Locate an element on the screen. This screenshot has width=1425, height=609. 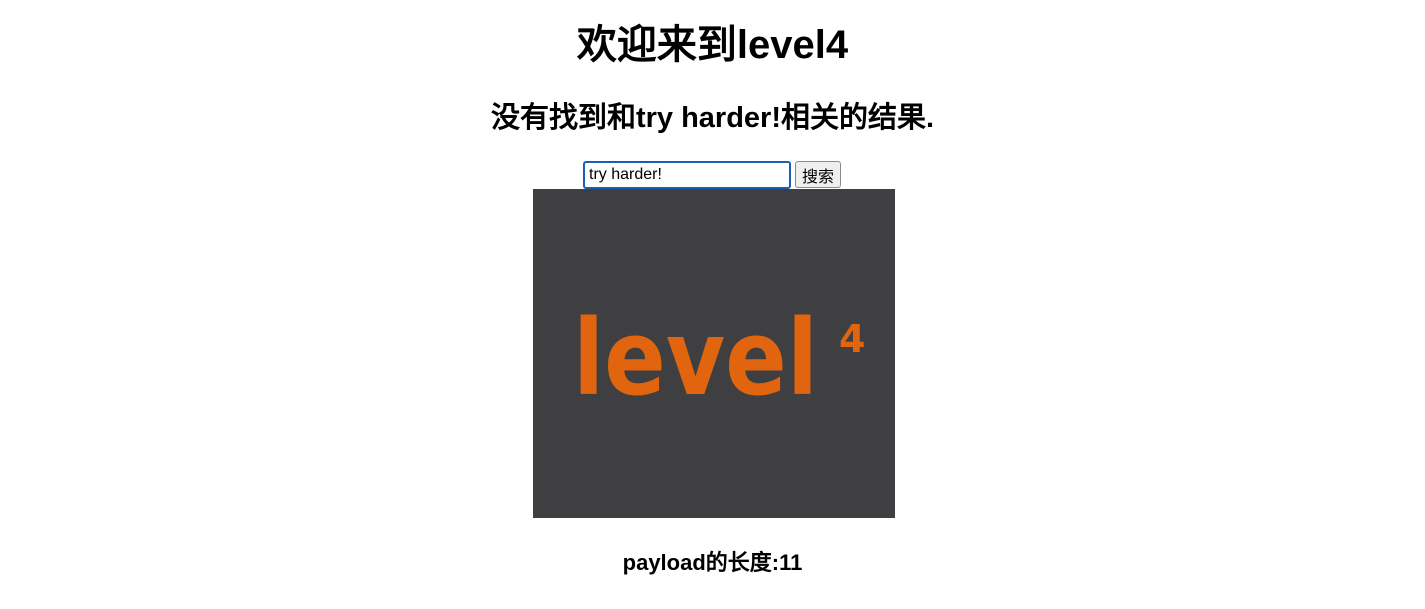
page-title: 欢迎来到level4 is located at coordinates (712, 45).